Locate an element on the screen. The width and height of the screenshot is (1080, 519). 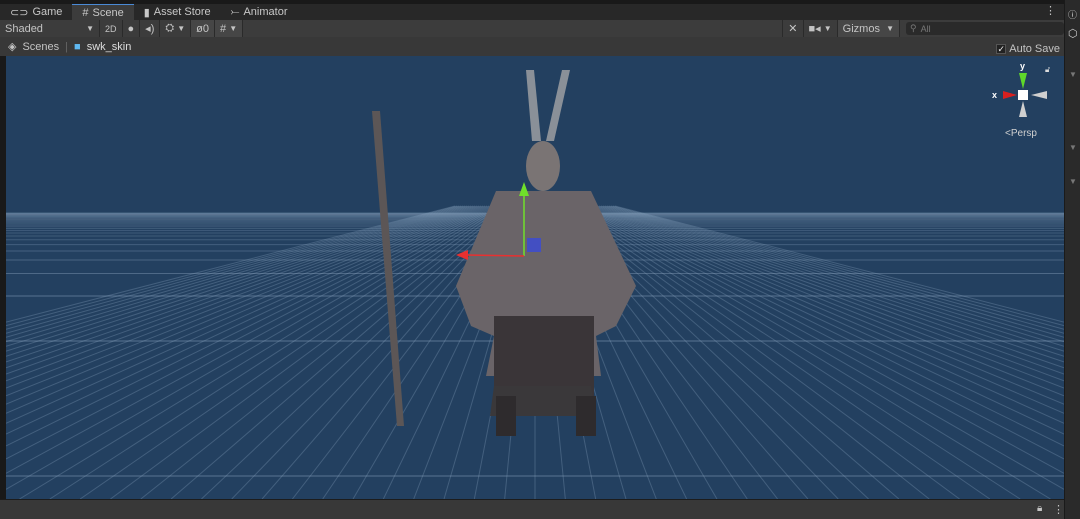
2d-label: 2D is located at coordinates (111, 28).